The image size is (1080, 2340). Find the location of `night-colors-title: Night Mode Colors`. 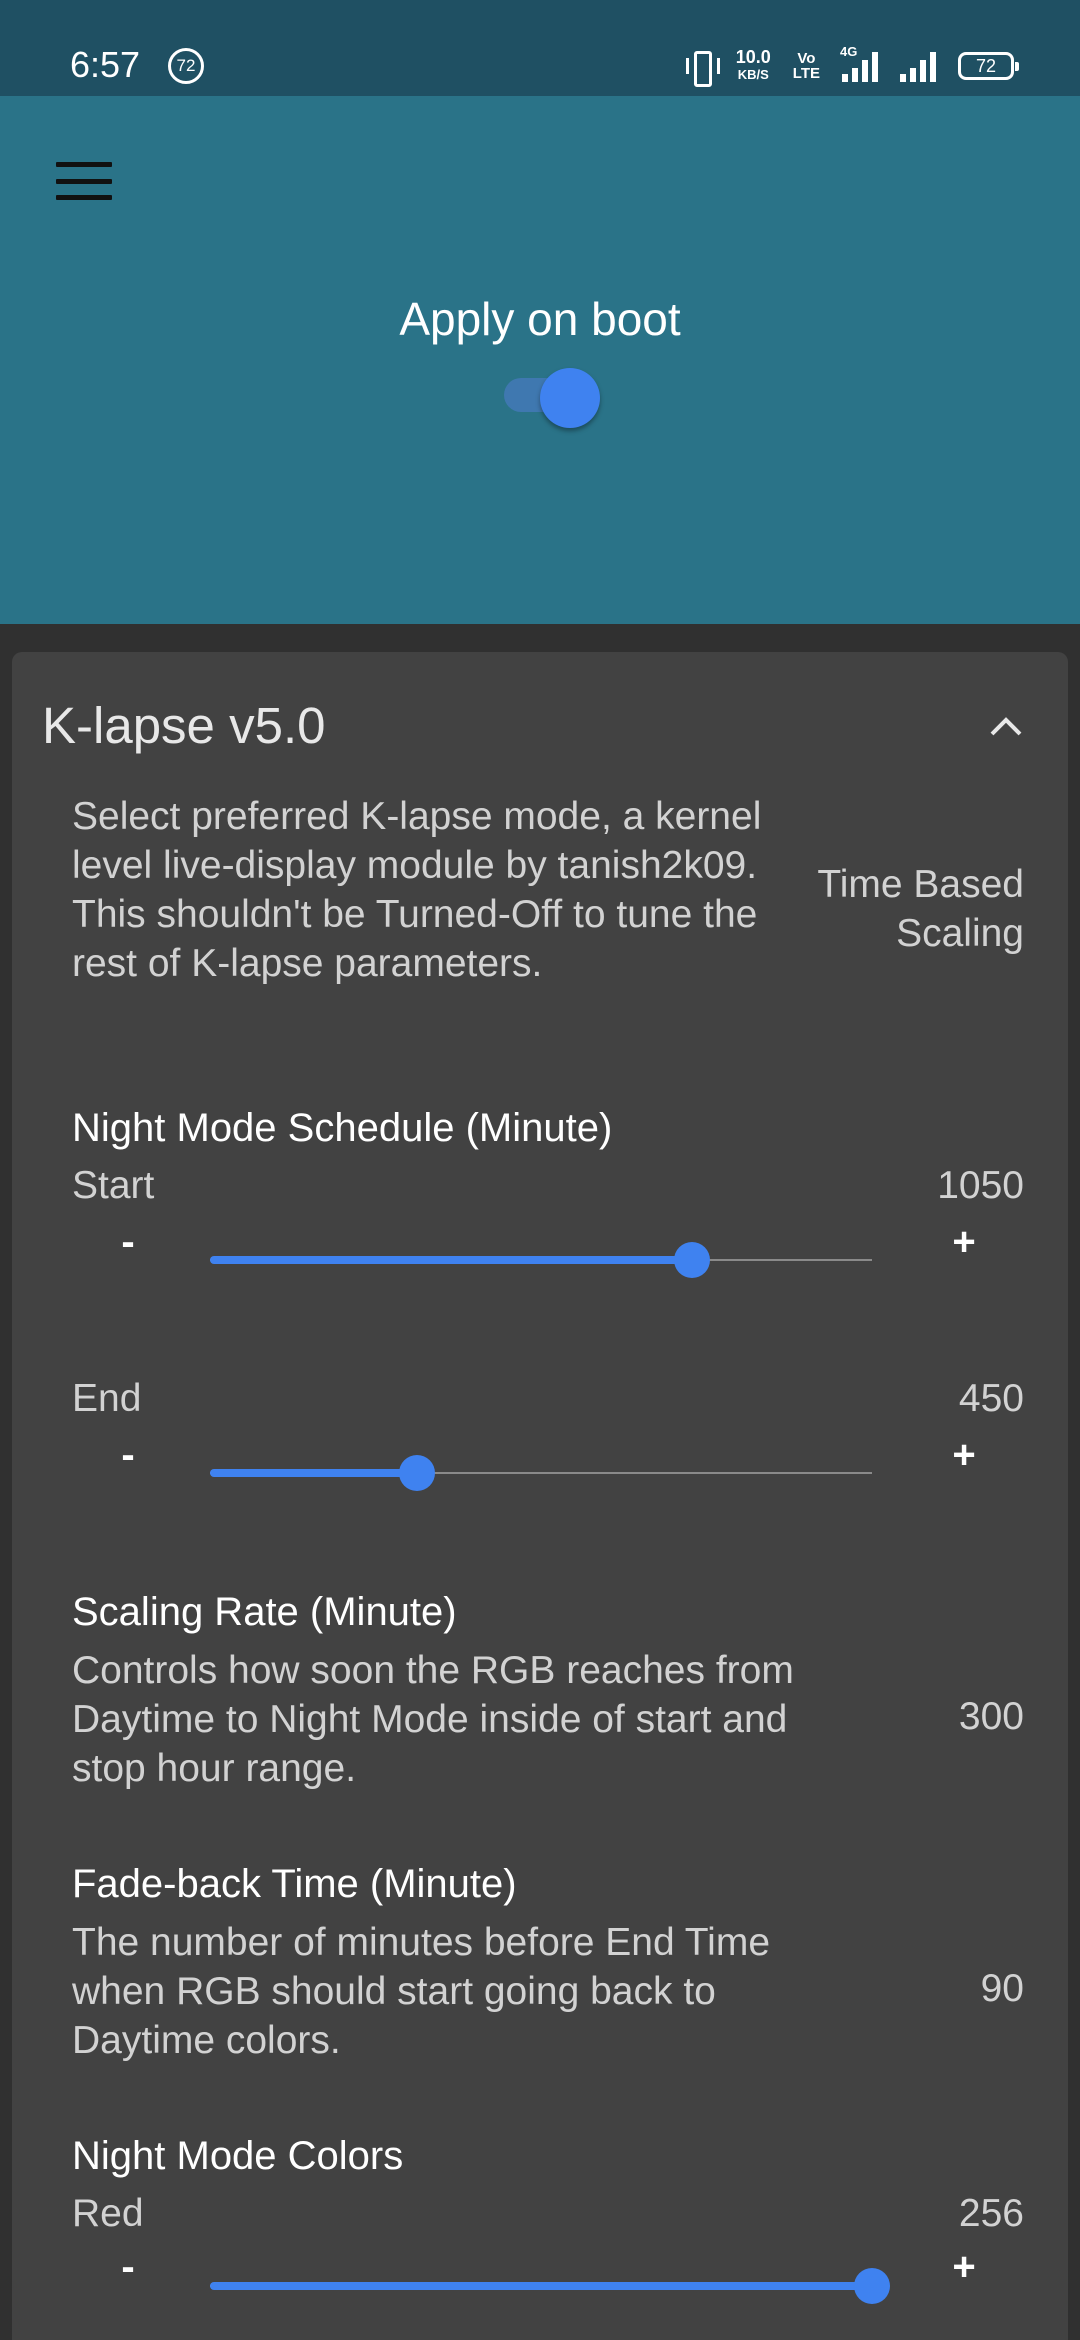

night-colors-title: Night Mode Colors is located at coordinates (238, 2156).